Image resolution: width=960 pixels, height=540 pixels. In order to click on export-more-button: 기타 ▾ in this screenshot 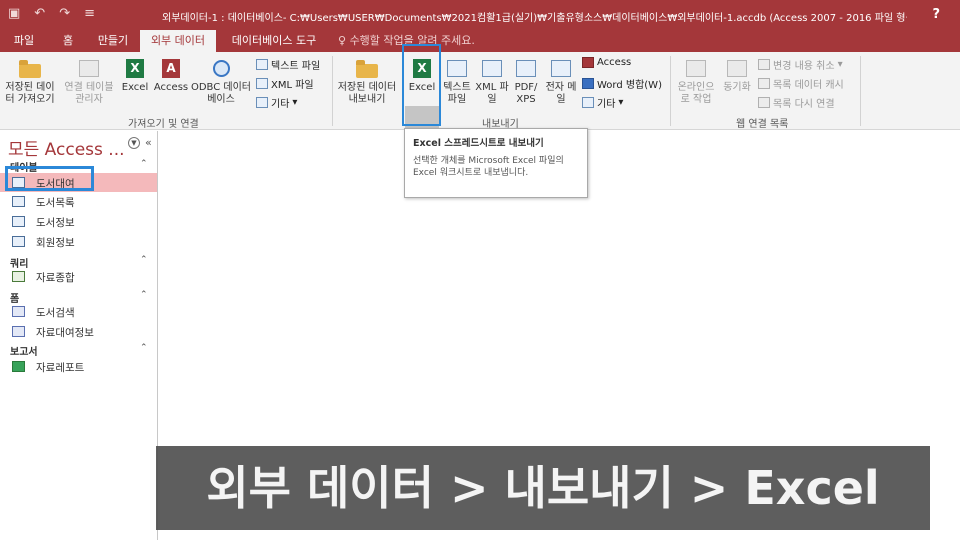, I will do `click(602, 102)`.